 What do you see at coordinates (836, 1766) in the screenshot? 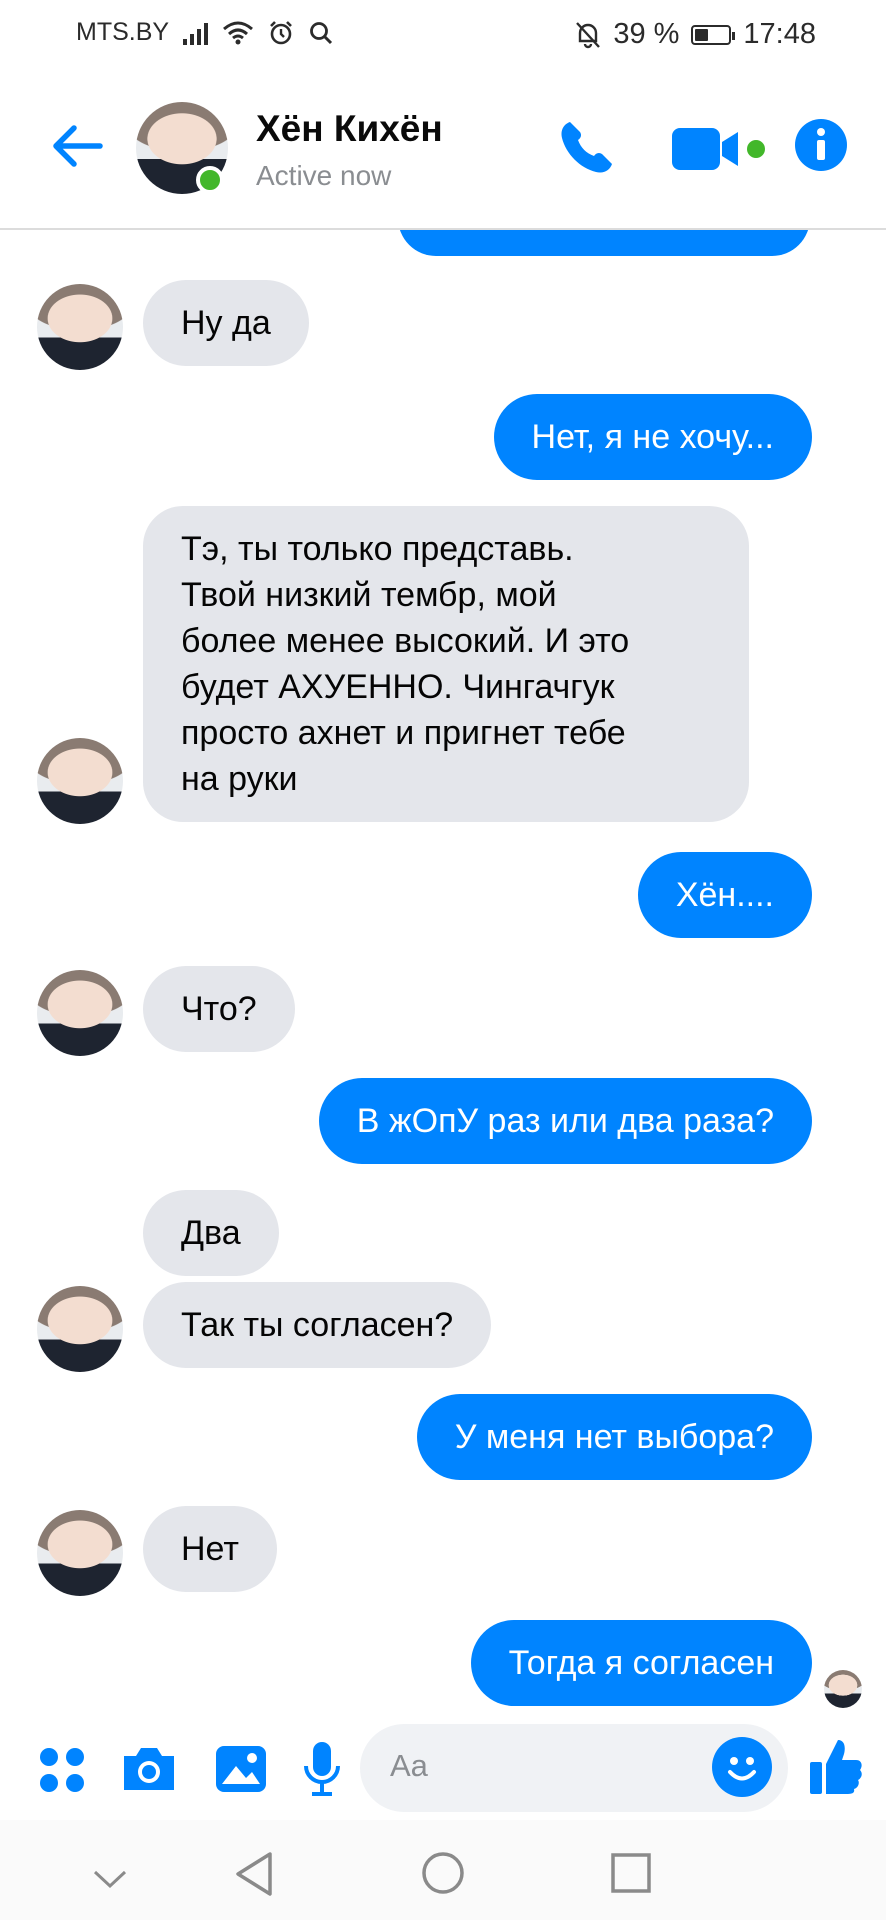
I see `thumbs-up-icon` at bounding box center [836, 1766].